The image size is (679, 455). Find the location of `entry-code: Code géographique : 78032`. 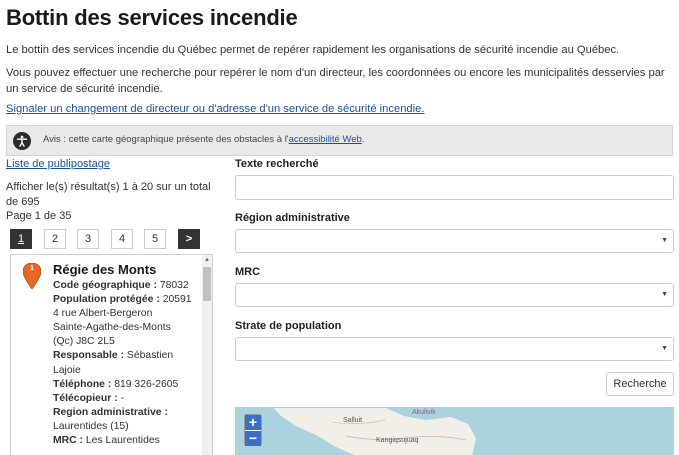

entry-code: Code géographique : 78032 is located at coordinates (128, 286).